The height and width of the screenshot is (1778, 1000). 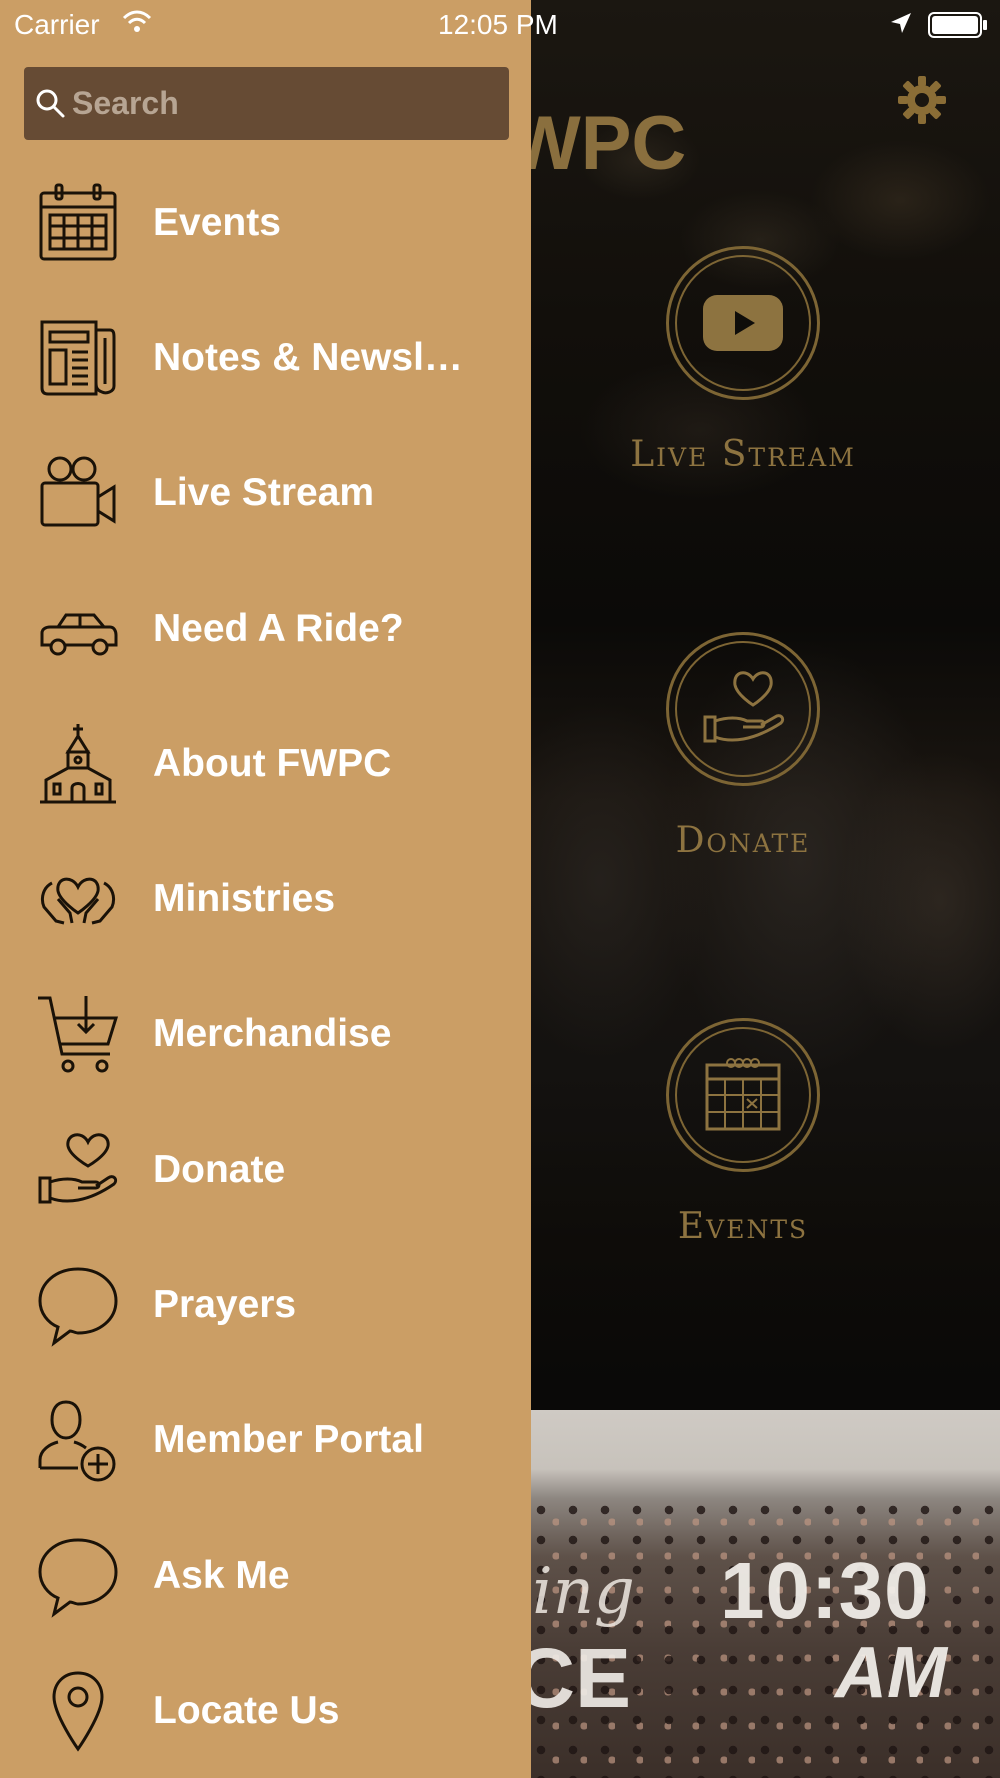 I want to click on menu-item-ministries: Ministries, so click(x=265, y=898).